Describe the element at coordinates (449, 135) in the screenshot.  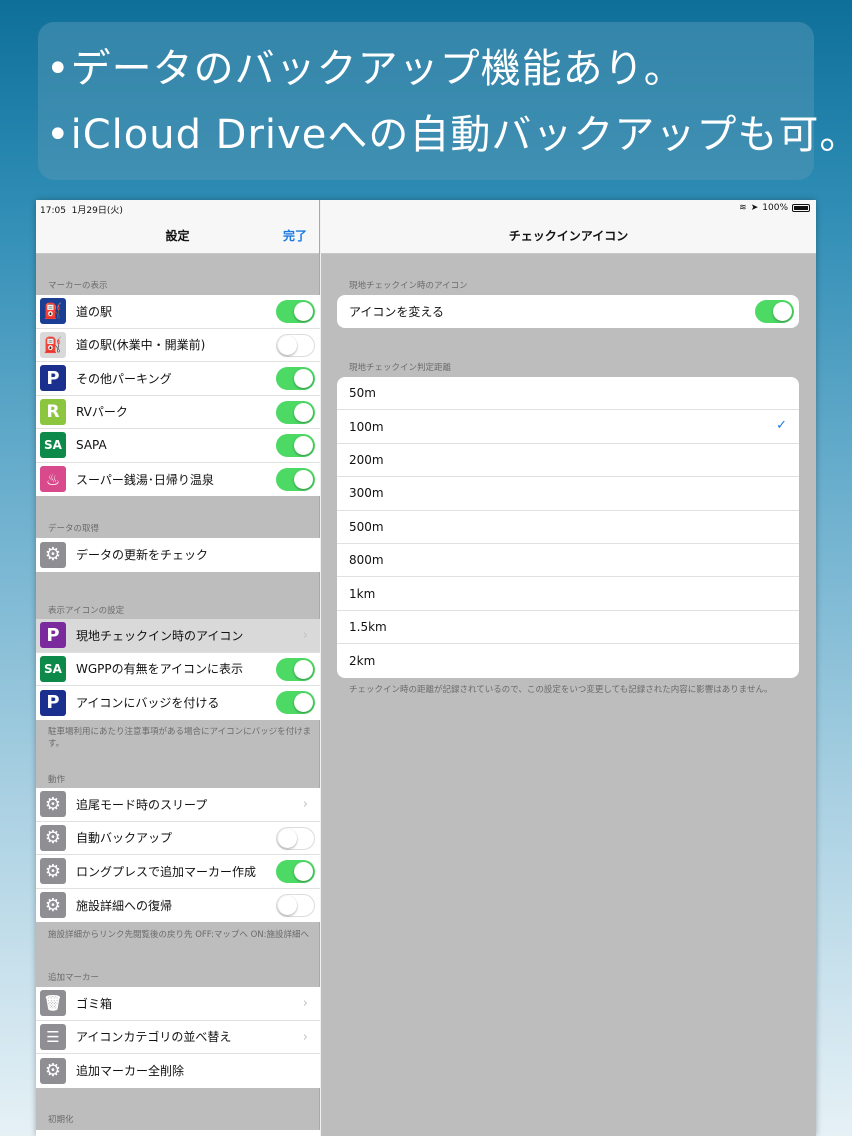
I see `banner-line-2: •iCloud Driveへの自動バックアップも可。` at that location.